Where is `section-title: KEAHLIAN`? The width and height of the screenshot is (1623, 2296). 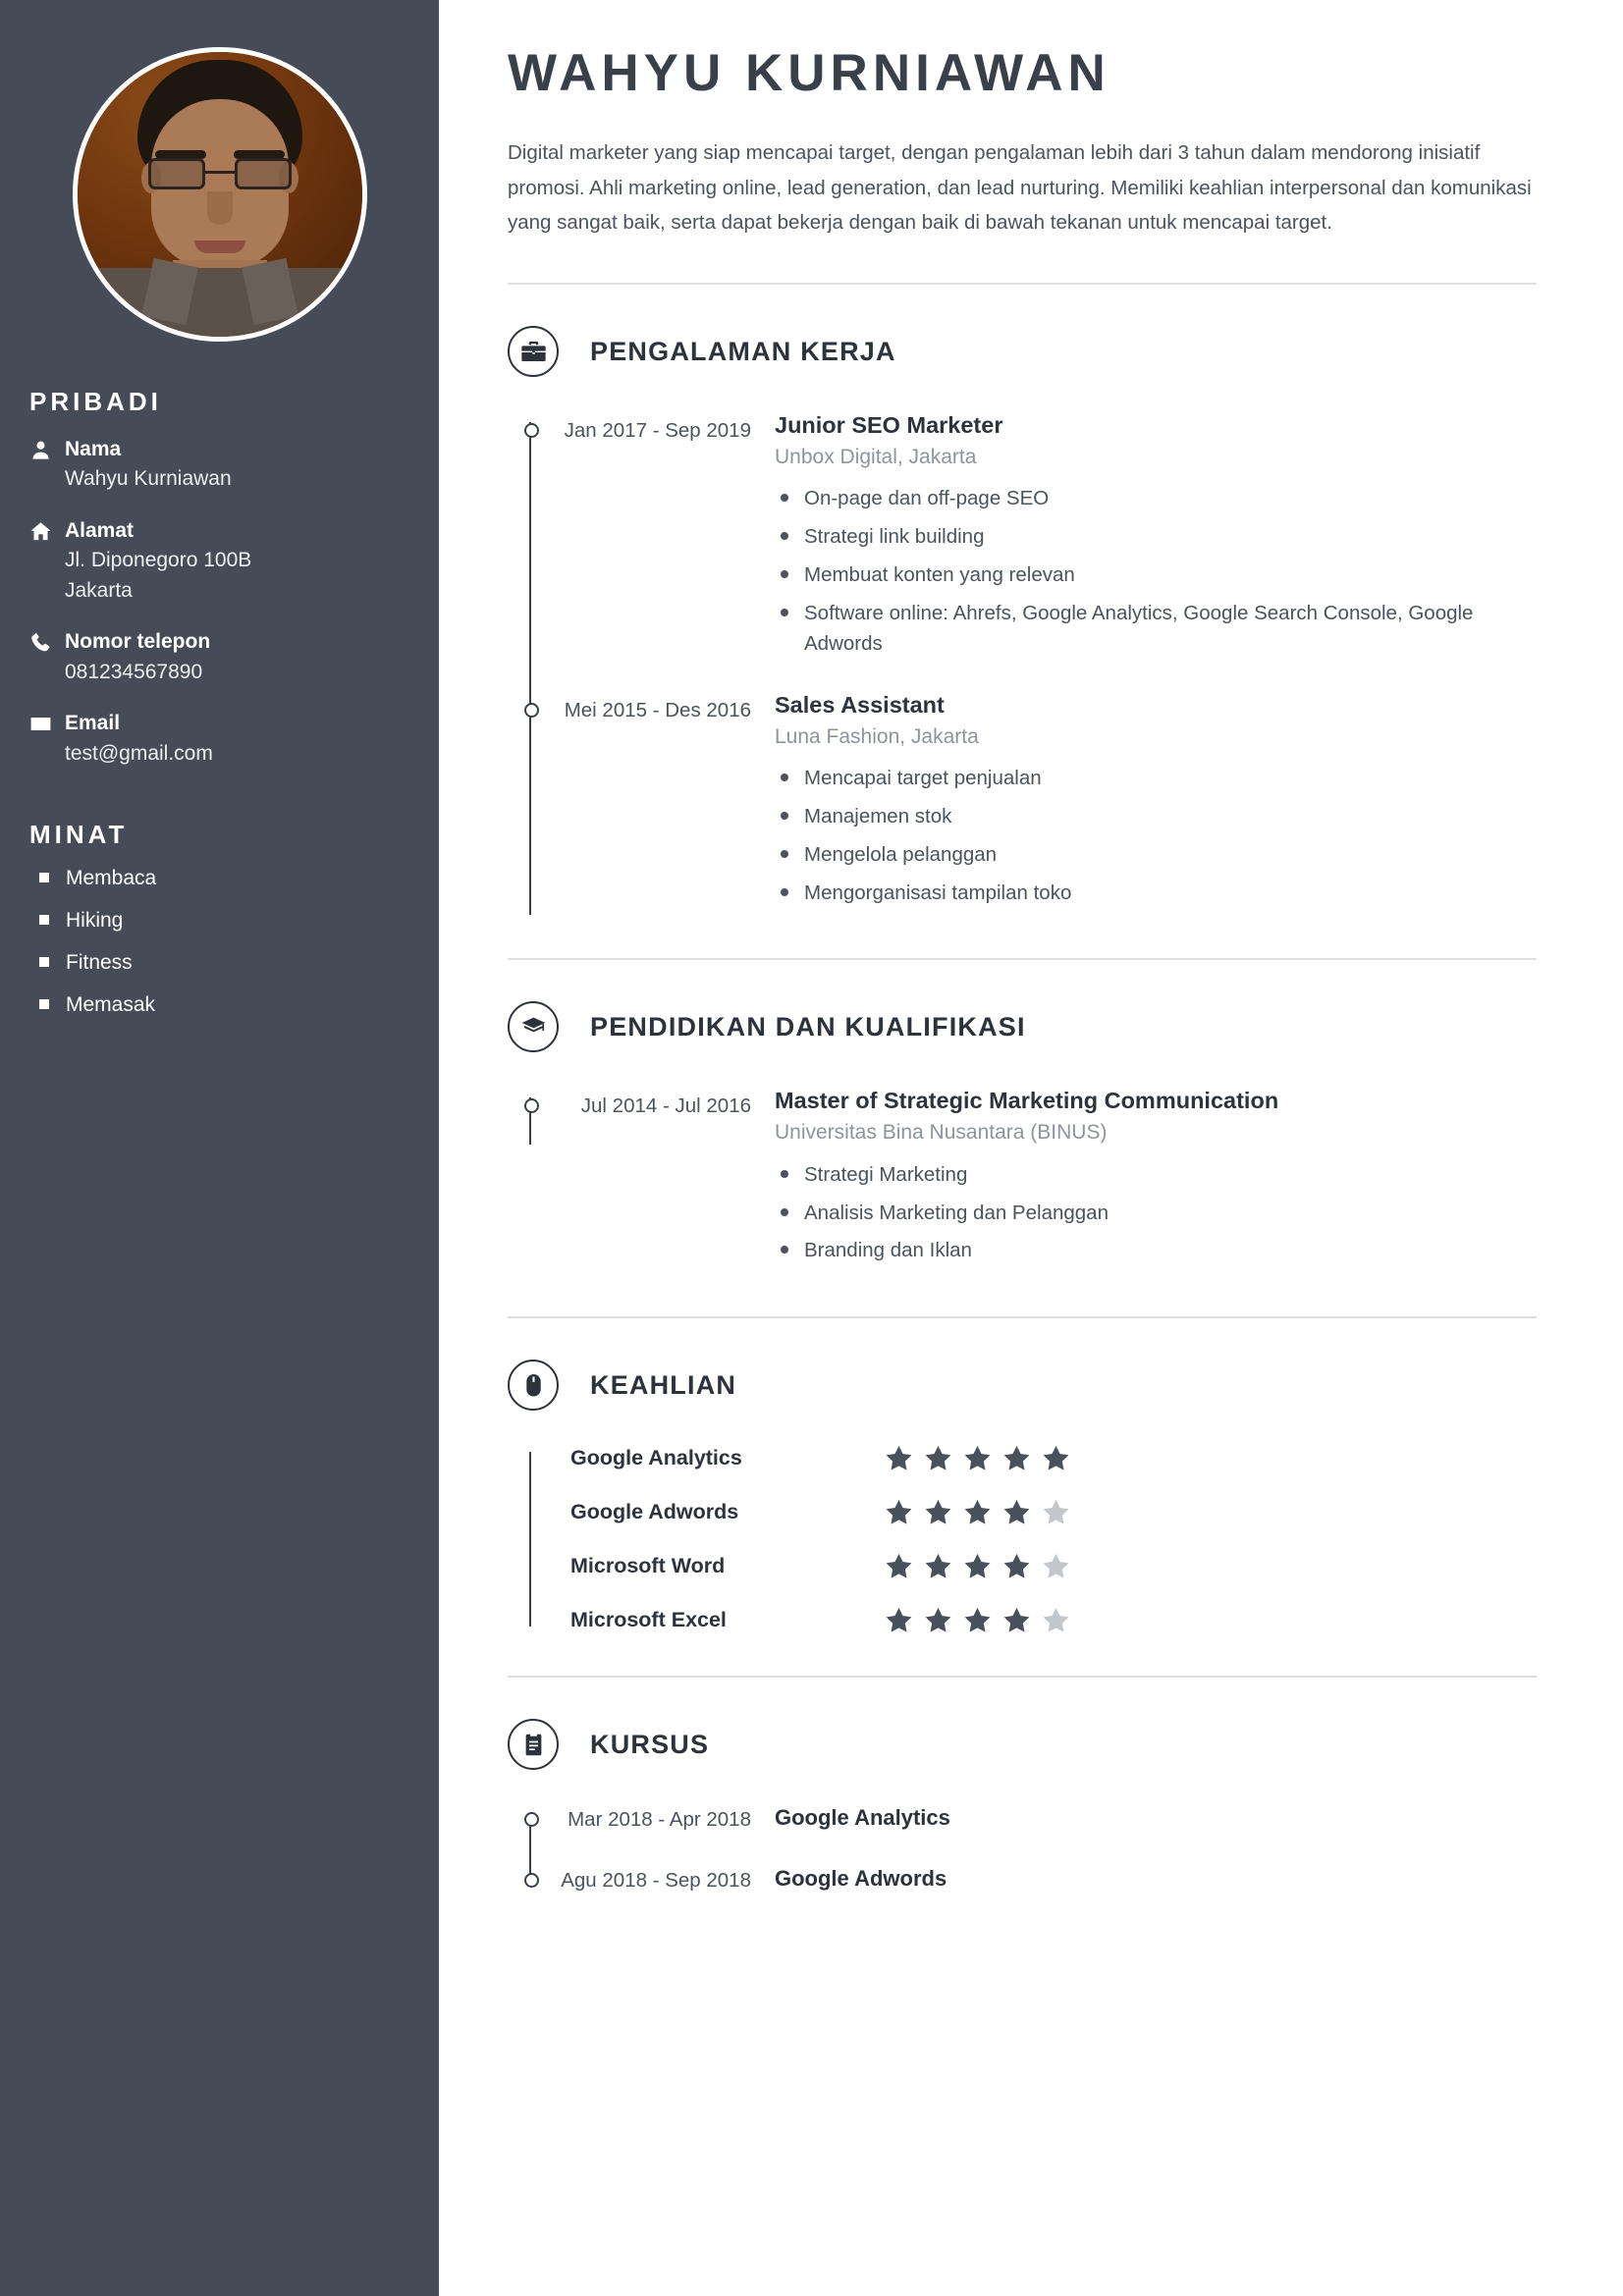 section-title: KEAHLIAN is located at coordinates (663, 1384).